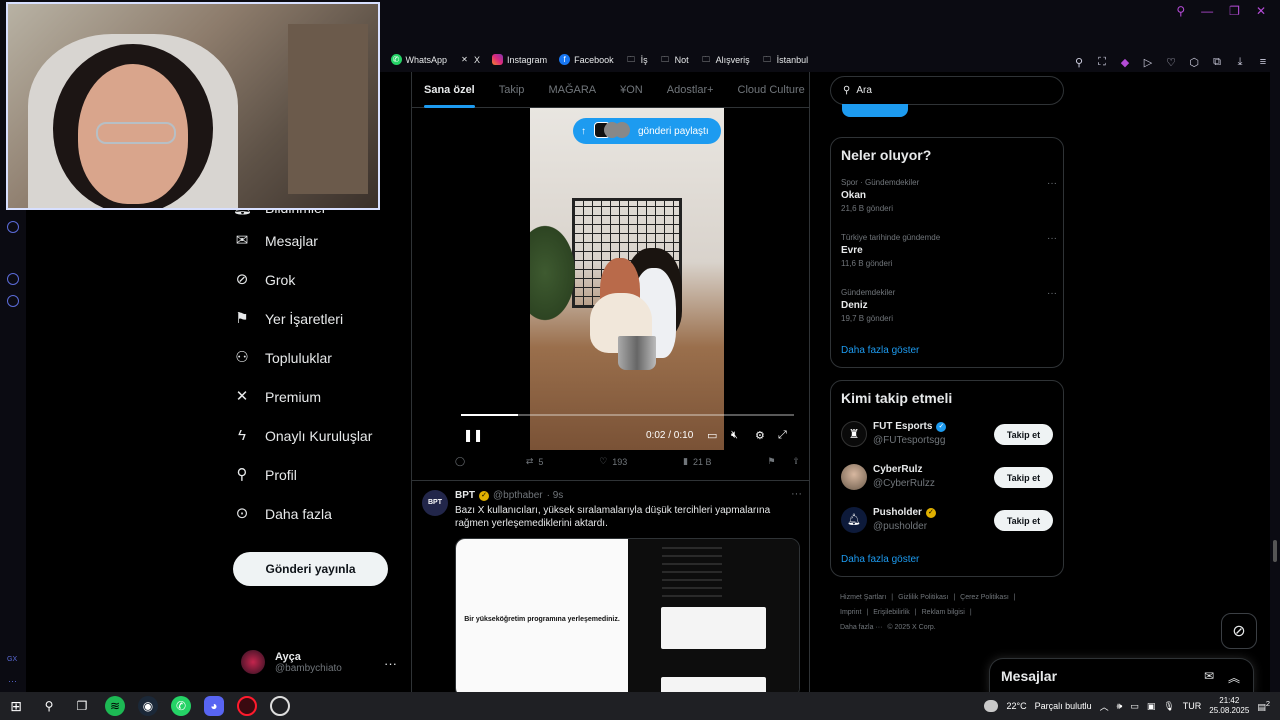 The image size is (1280, 720). What do you see at coordinates (318, 318) in the screenshot?
I see `sidebar-item-bookmarks: ⚑ Yer İşaretleri` at bounding box center [318, 318].